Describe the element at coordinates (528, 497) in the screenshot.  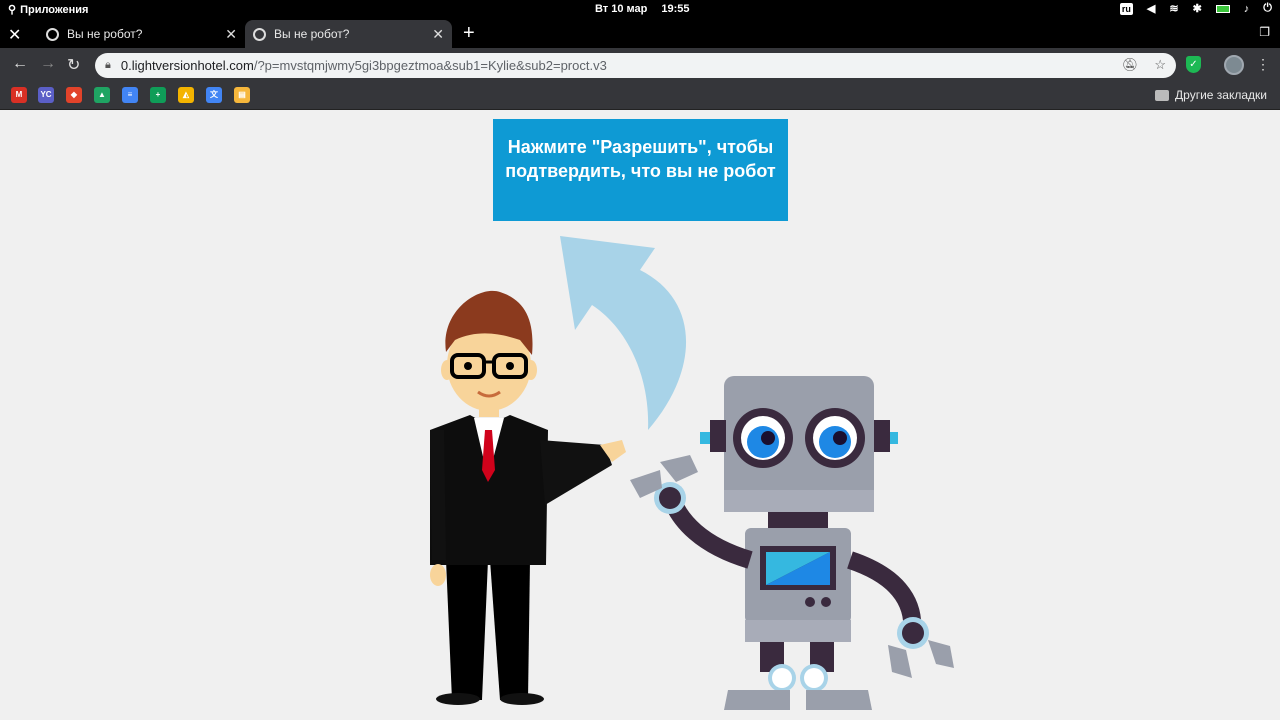
I see `businessman-figure` at that location.